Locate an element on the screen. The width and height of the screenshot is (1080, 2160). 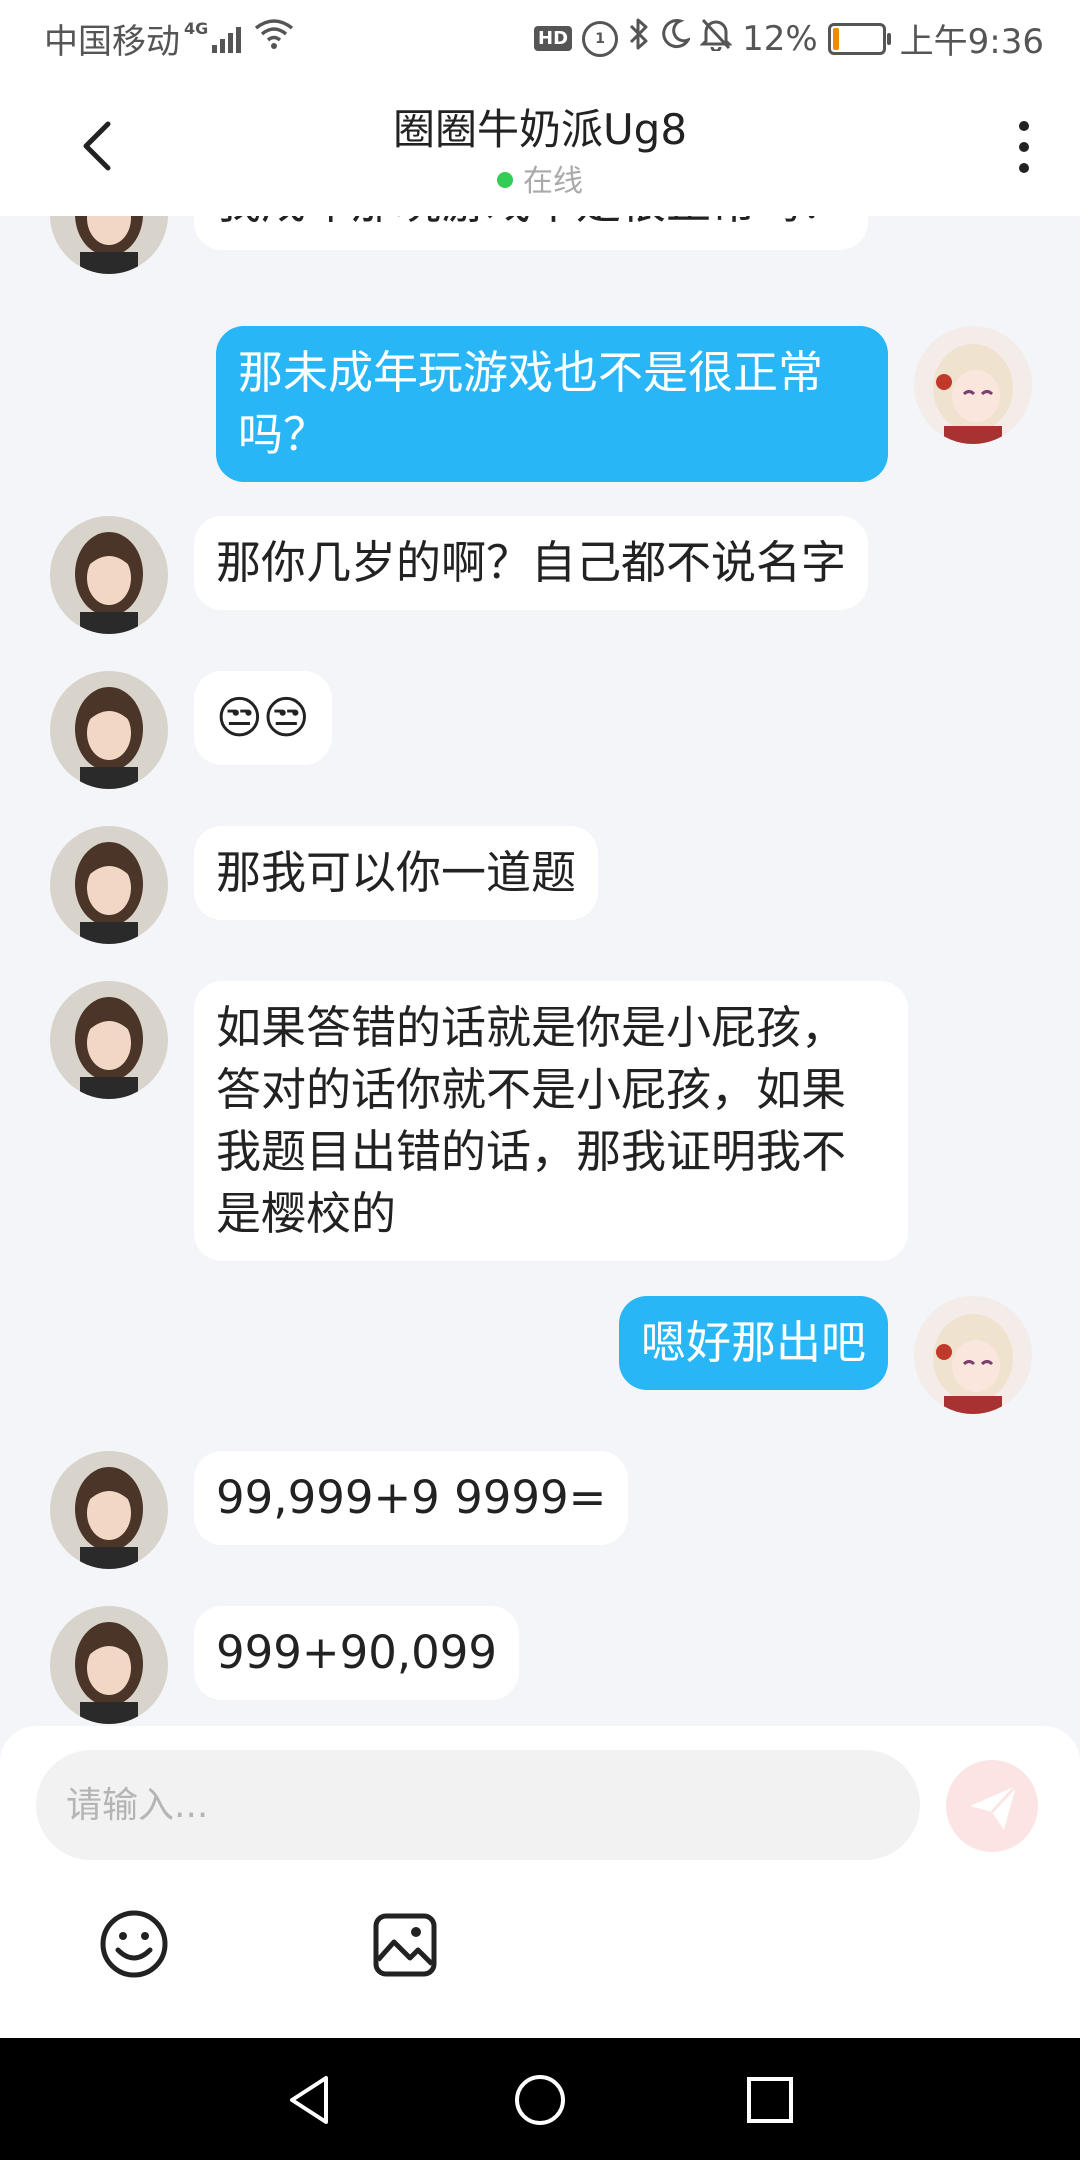
nav-back-button is located at coordinates (310, 2100).